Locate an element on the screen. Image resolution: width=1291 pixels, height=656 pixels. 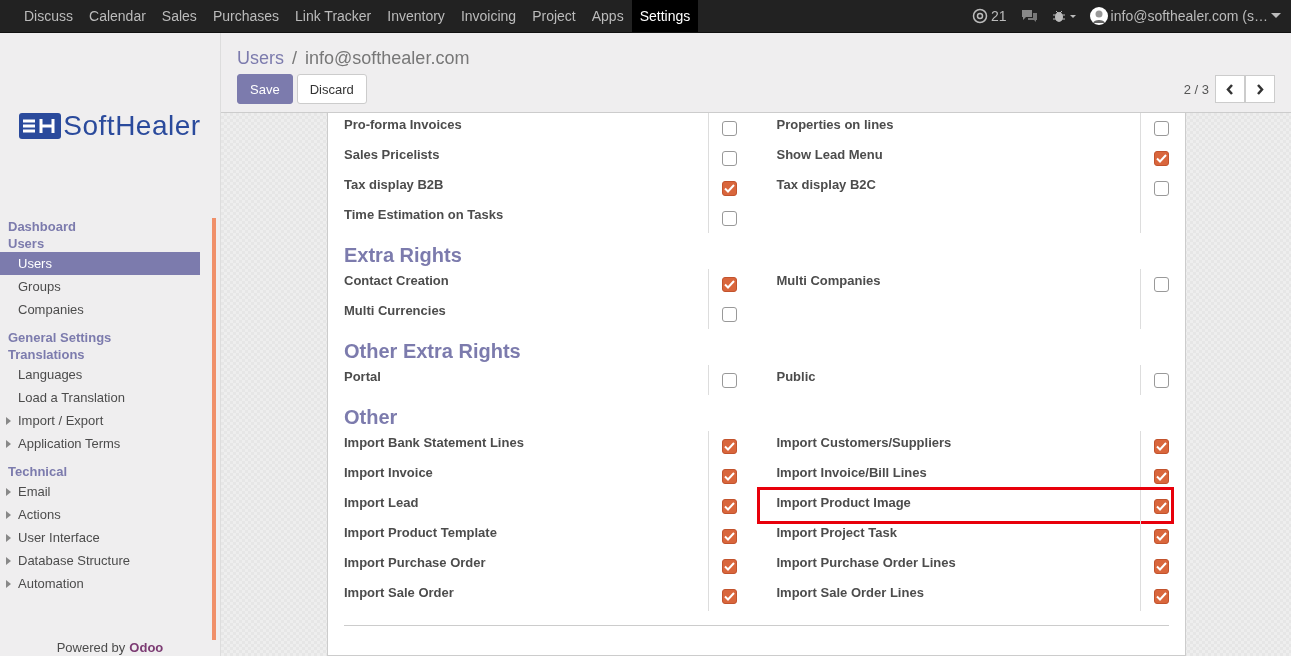
field-label: Import Project Task is located at coordinates (958, 536).